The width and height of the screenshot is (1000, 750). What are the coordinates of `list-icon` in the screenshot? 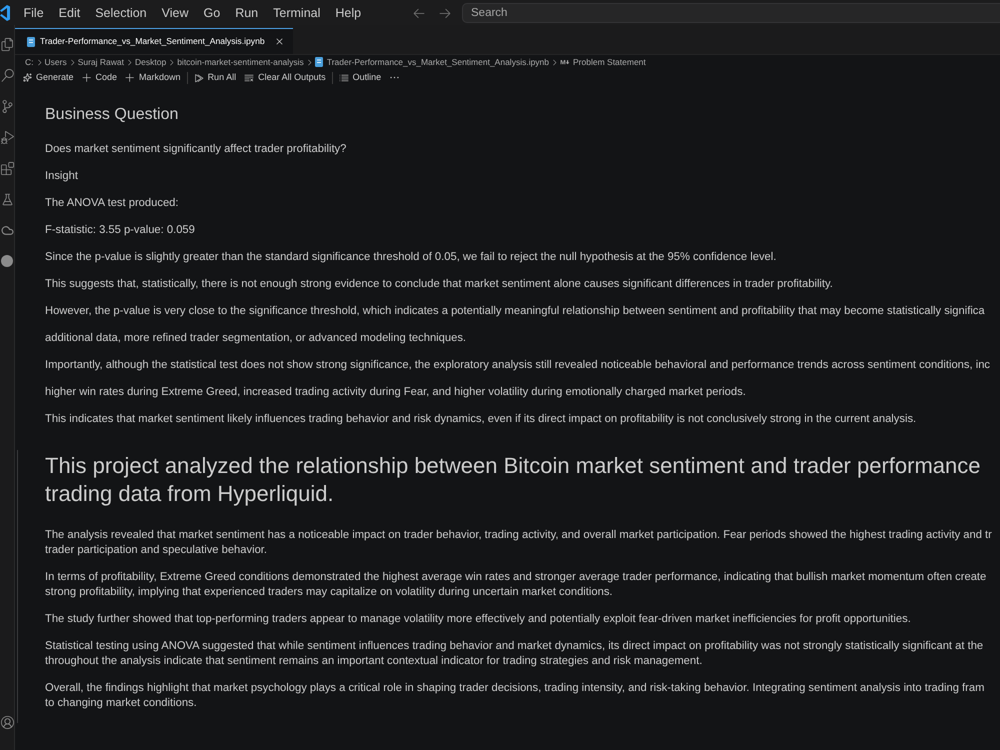 It's located at (343, 77).